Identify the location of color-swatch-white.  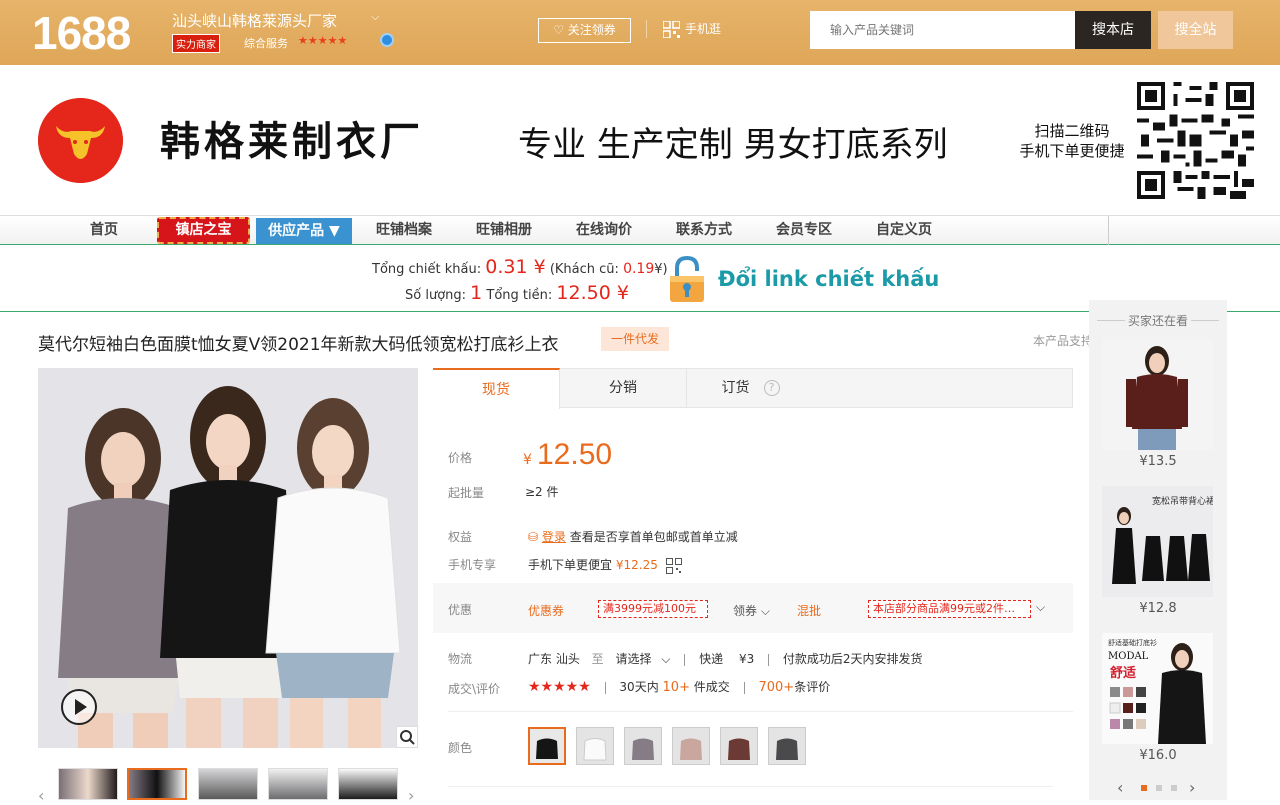
(595, 746).